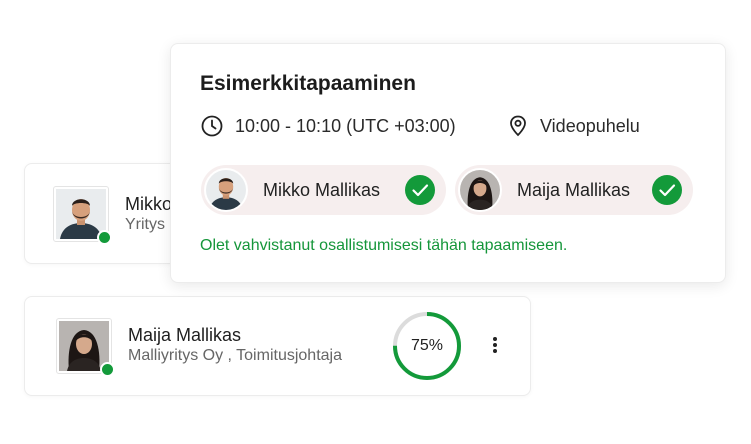 This screenshot has width=751, height=444. What do you see at coordinates (185, 335) in the screenshot?
I see `participant-name: Maija Mallikas` at bounding box center [185, 335].